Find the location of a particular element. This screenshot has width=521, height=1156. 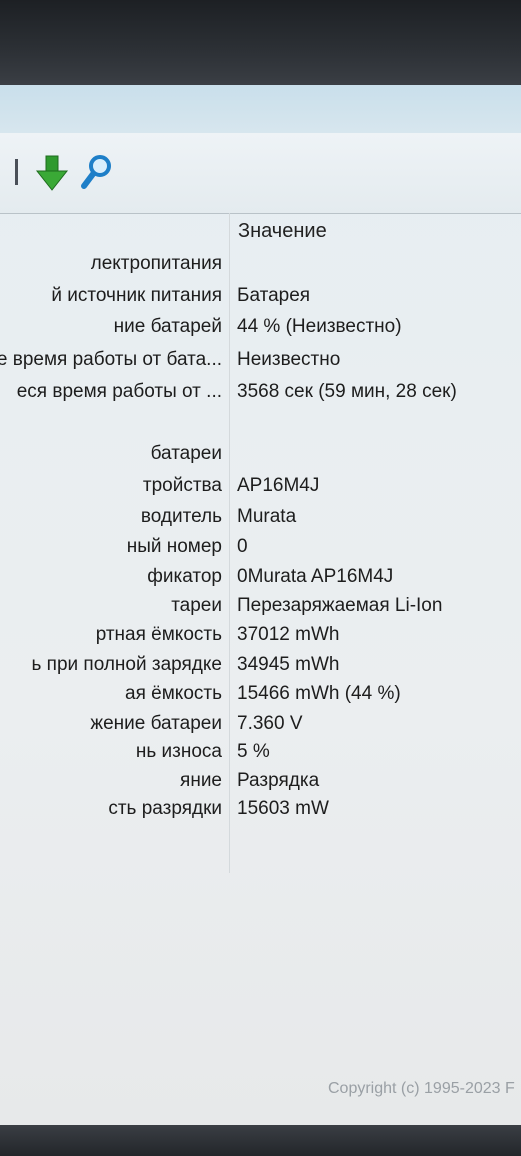

row-value: 5 % is located at coordinates (253, 751).